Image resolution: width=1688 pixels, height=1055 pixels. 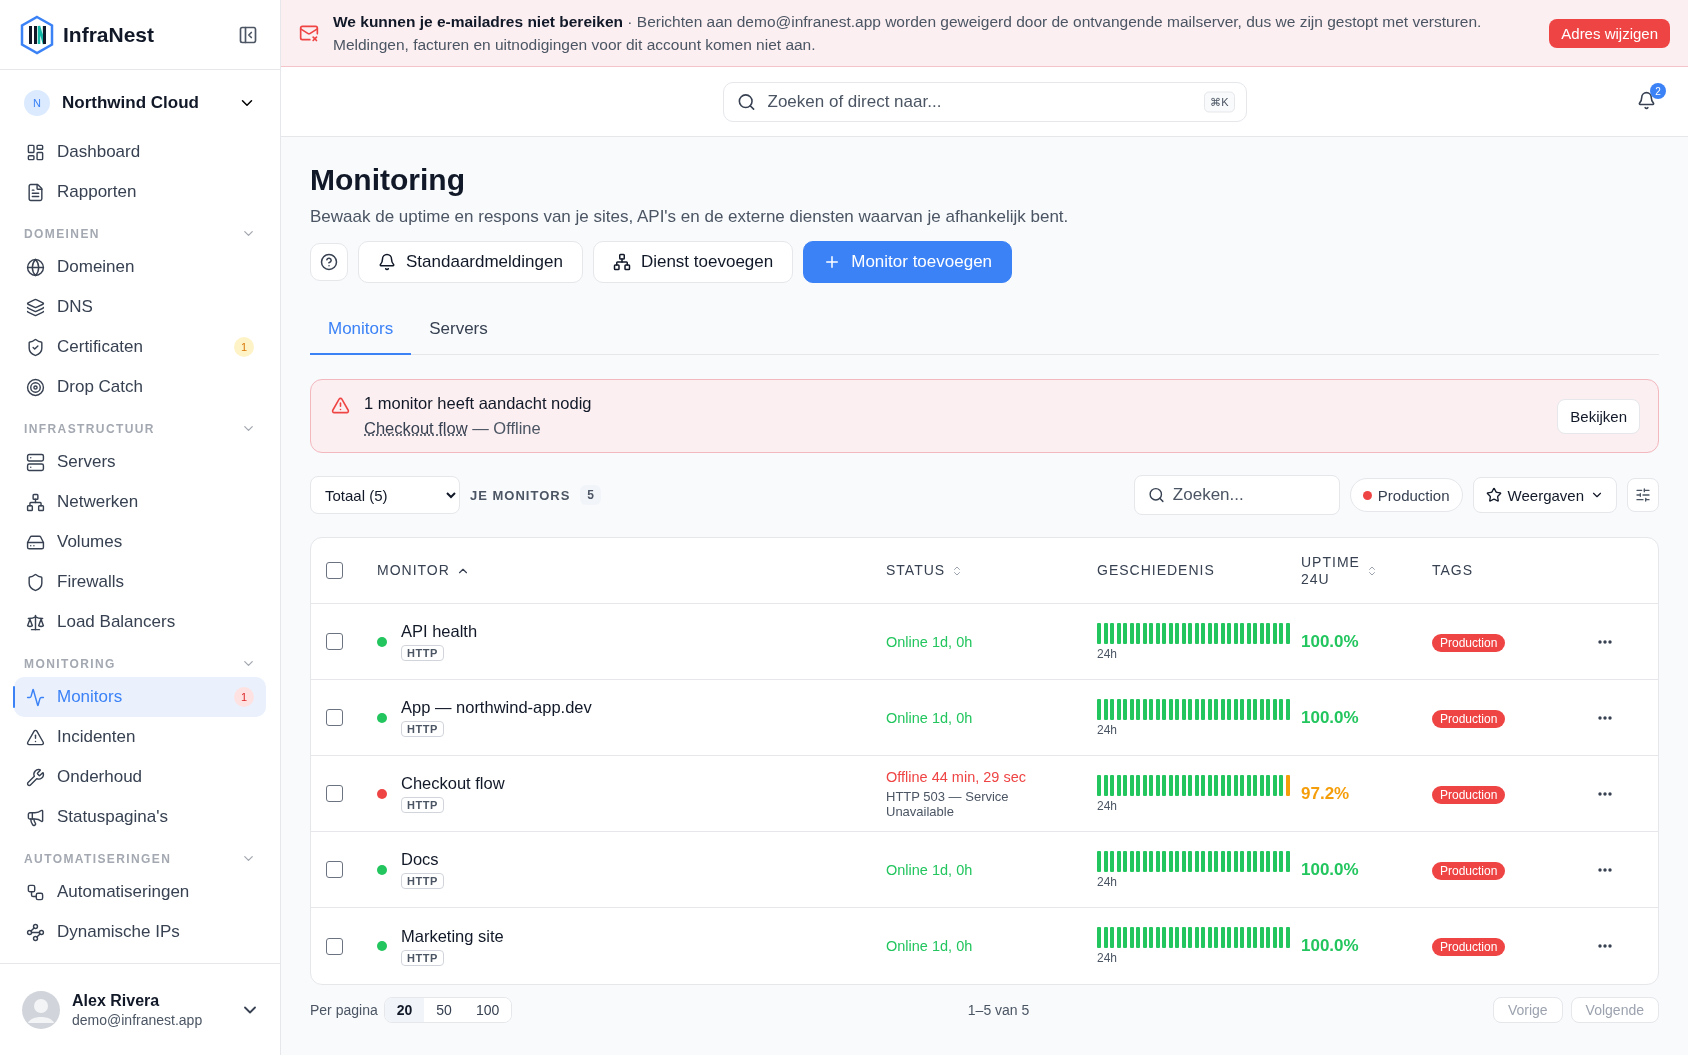 I want to click on workflow-icon, so click(x=35, y=892).